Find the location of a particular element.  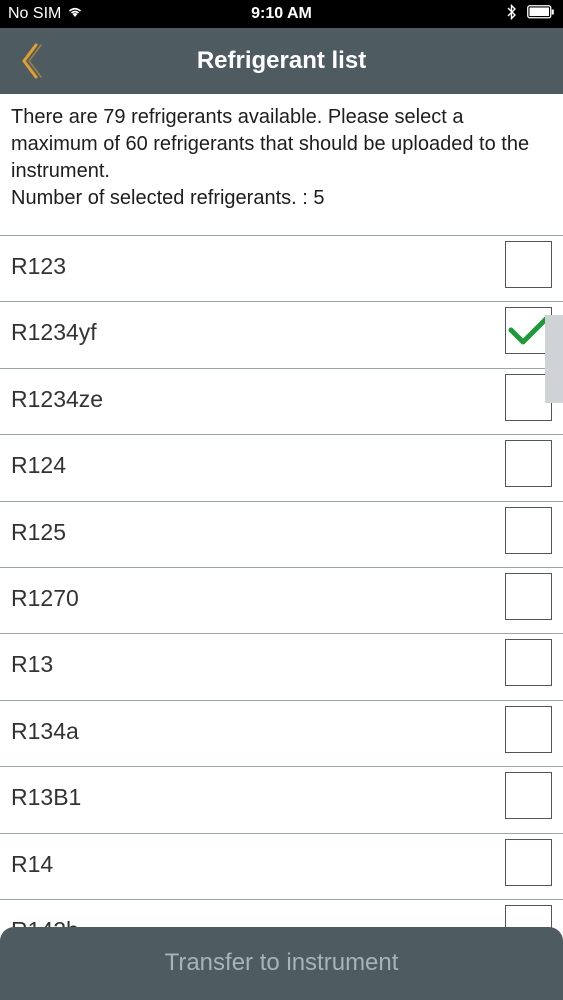

refrigerant-row: R1234ze is located at coordinates (281, 402).